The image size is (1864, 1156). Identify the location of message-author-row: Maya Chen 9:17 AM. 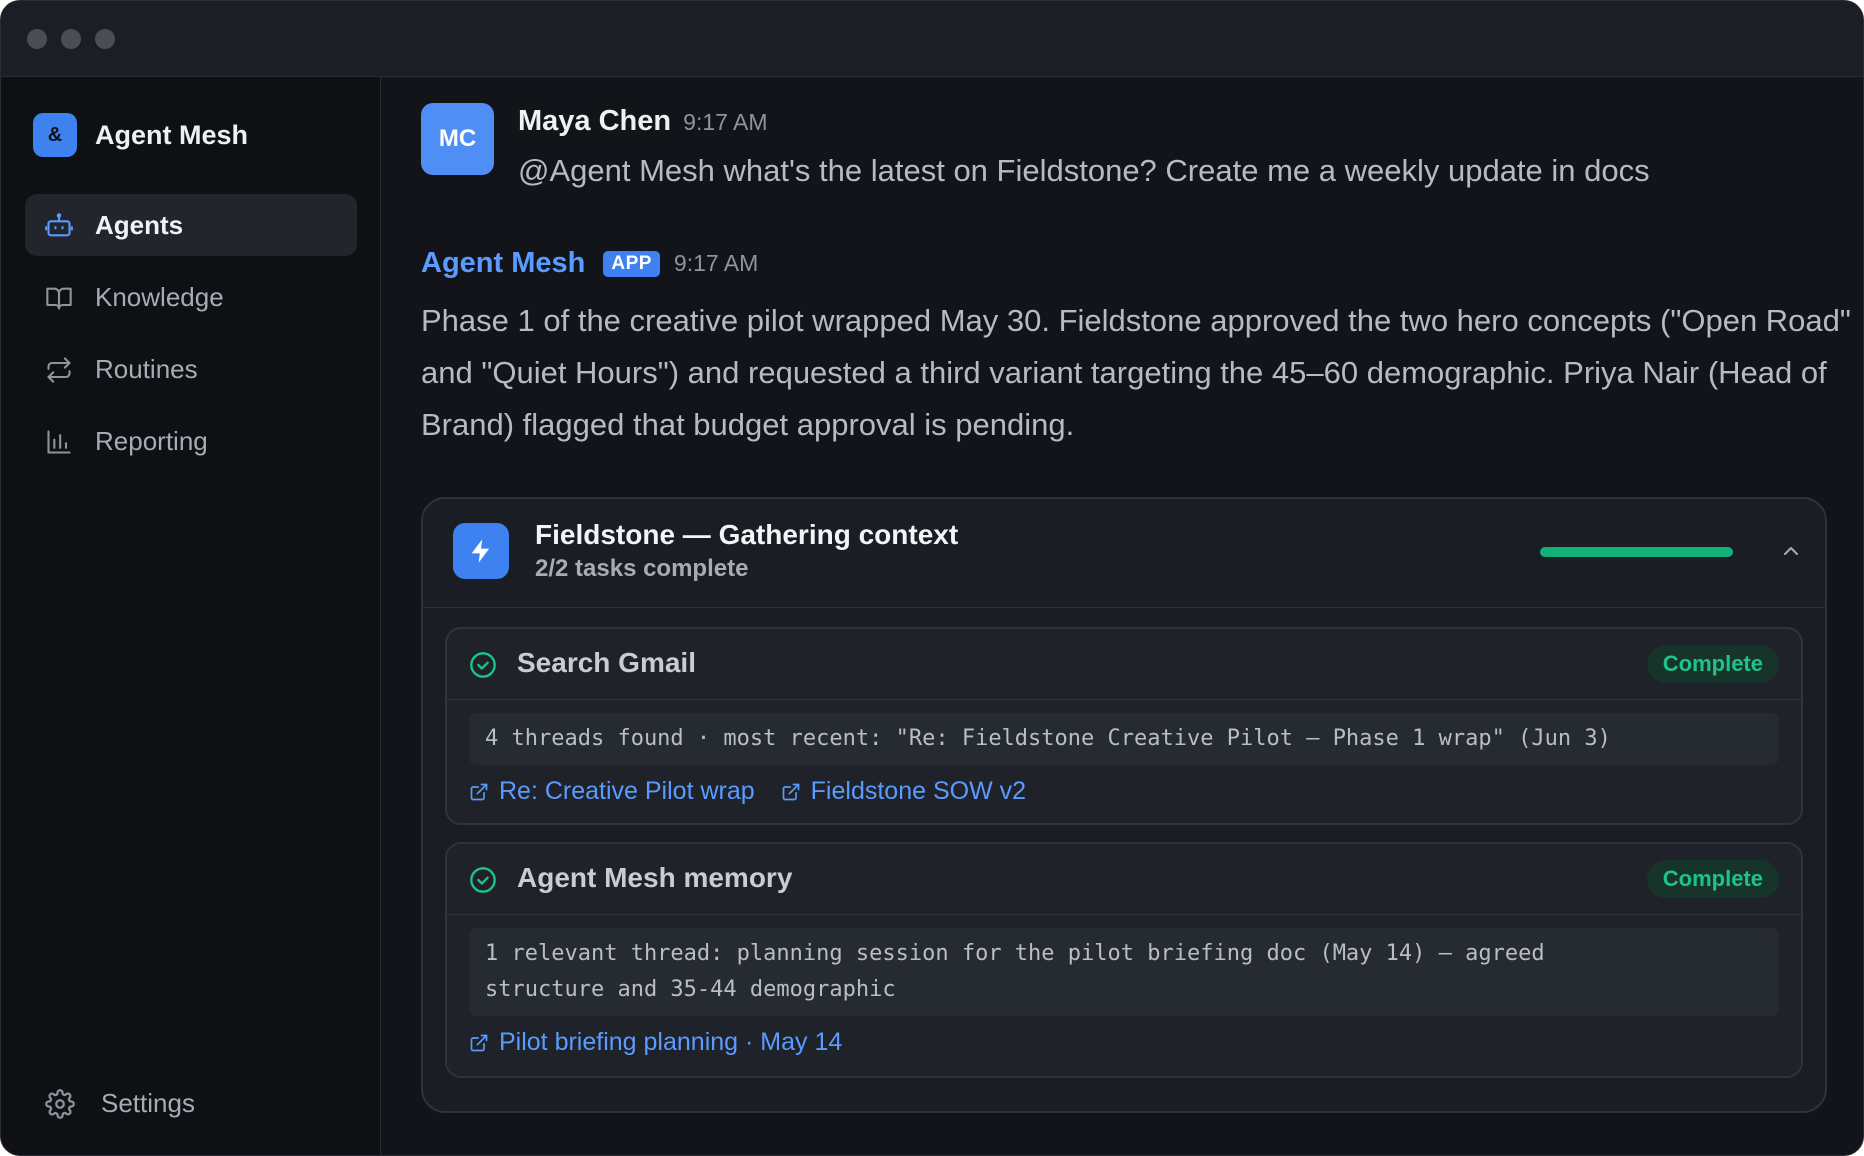
(643, 121).